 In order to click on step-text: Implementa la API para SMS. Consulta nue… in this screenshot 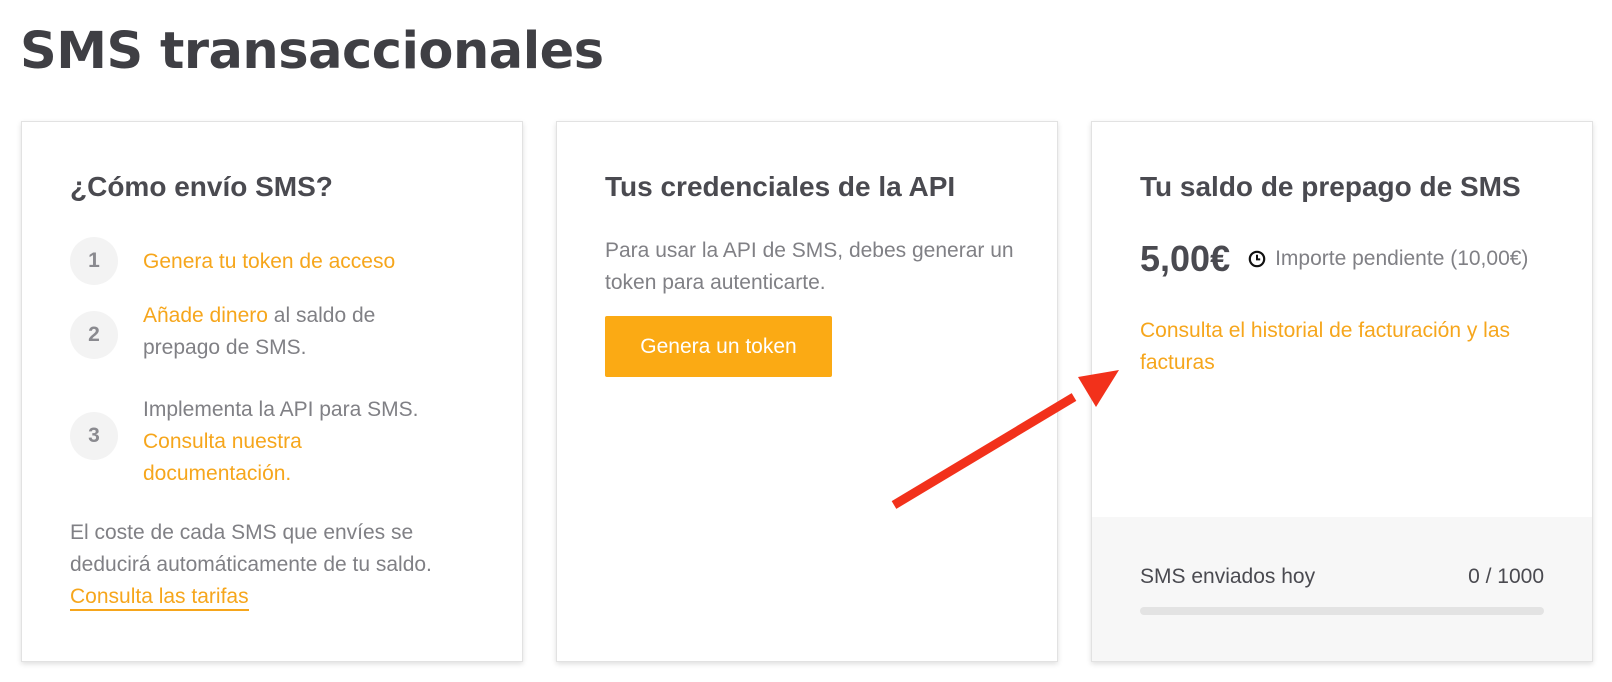, I will do `click(293, 442)`.